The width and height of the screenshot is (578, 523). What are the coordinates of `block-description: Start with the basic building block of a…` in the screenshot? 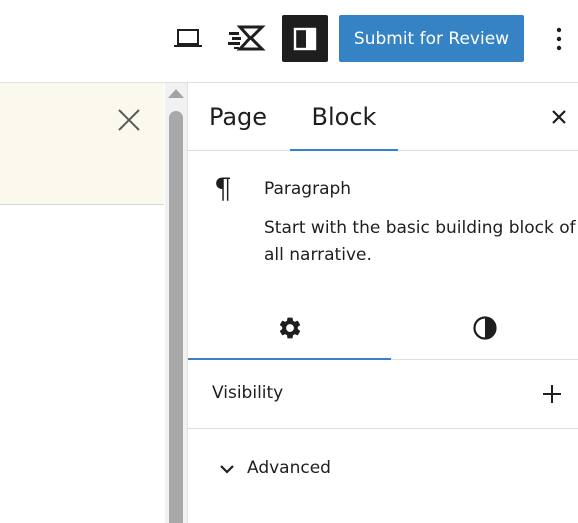 It's located at (420, 241).